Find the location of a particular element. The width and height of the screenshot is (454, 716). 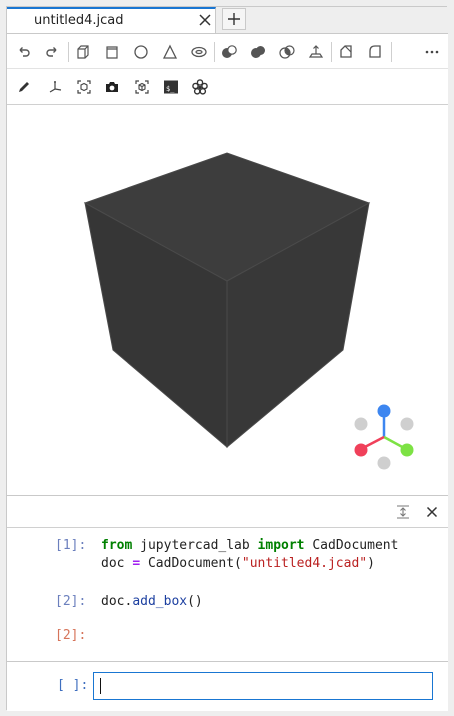

cut-icon is located at coordinates (229, 51).